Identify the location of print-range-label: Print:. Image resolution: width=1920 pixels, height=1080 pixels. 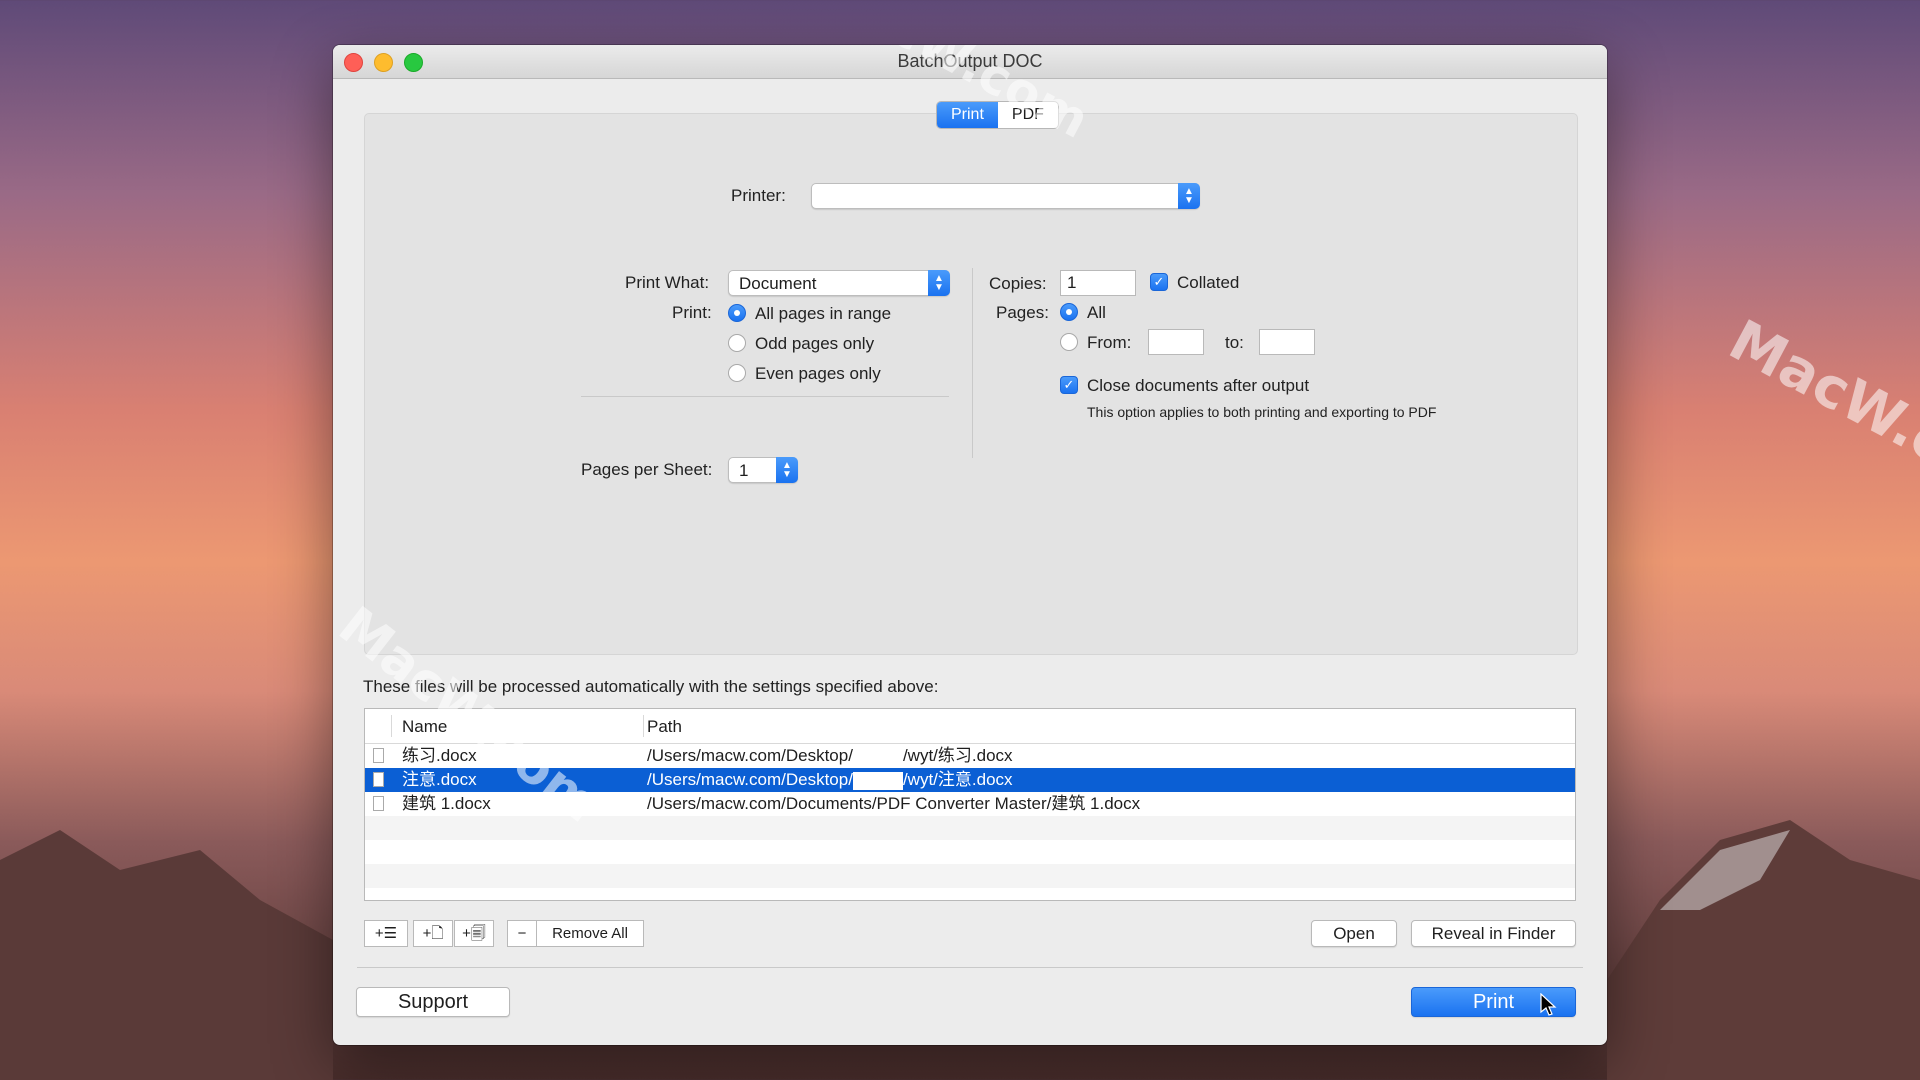
(692, 312).